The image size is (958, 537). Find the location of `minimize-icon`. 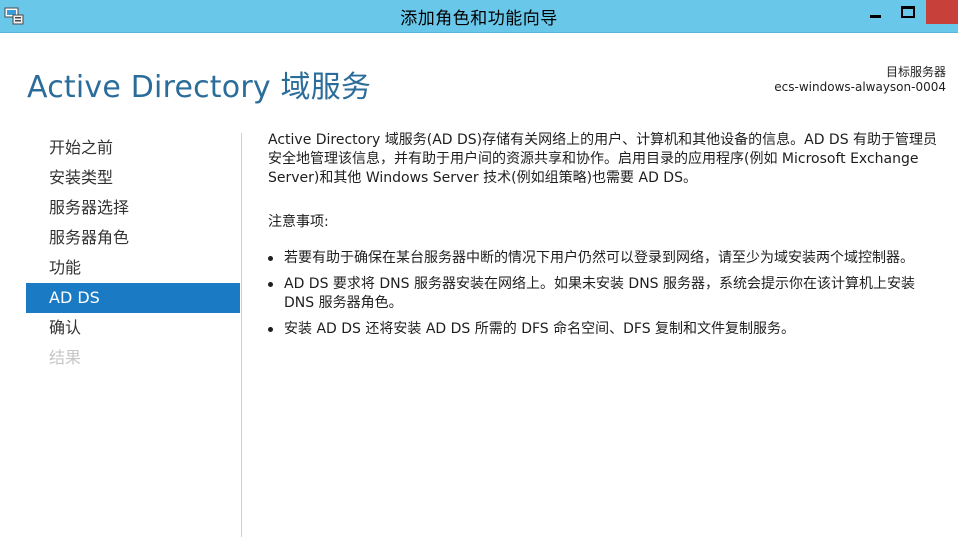

minimize-icon is located at coordinates (875, 16).